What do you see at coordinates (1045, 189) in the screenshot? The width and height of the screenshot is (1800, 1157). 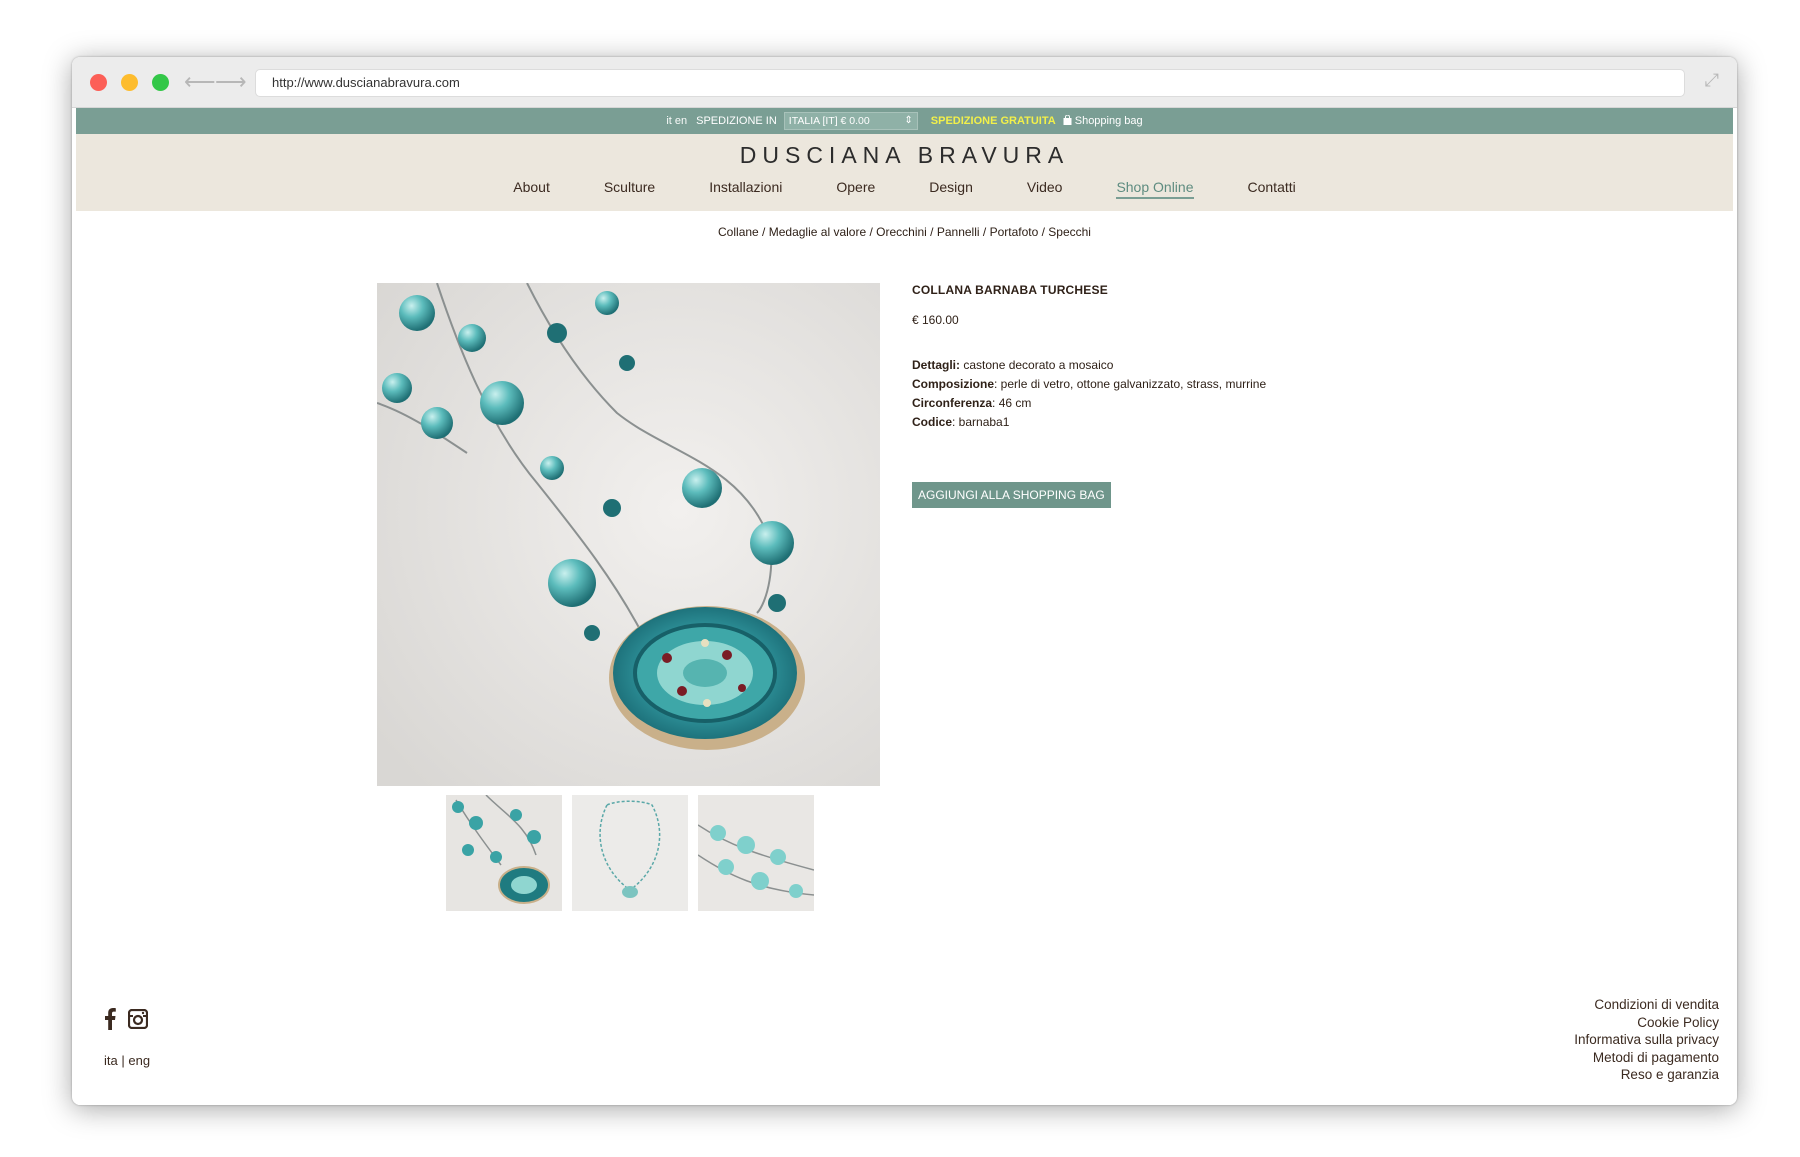 I see `nav-video: Video` at bounding box center [1045, 189].